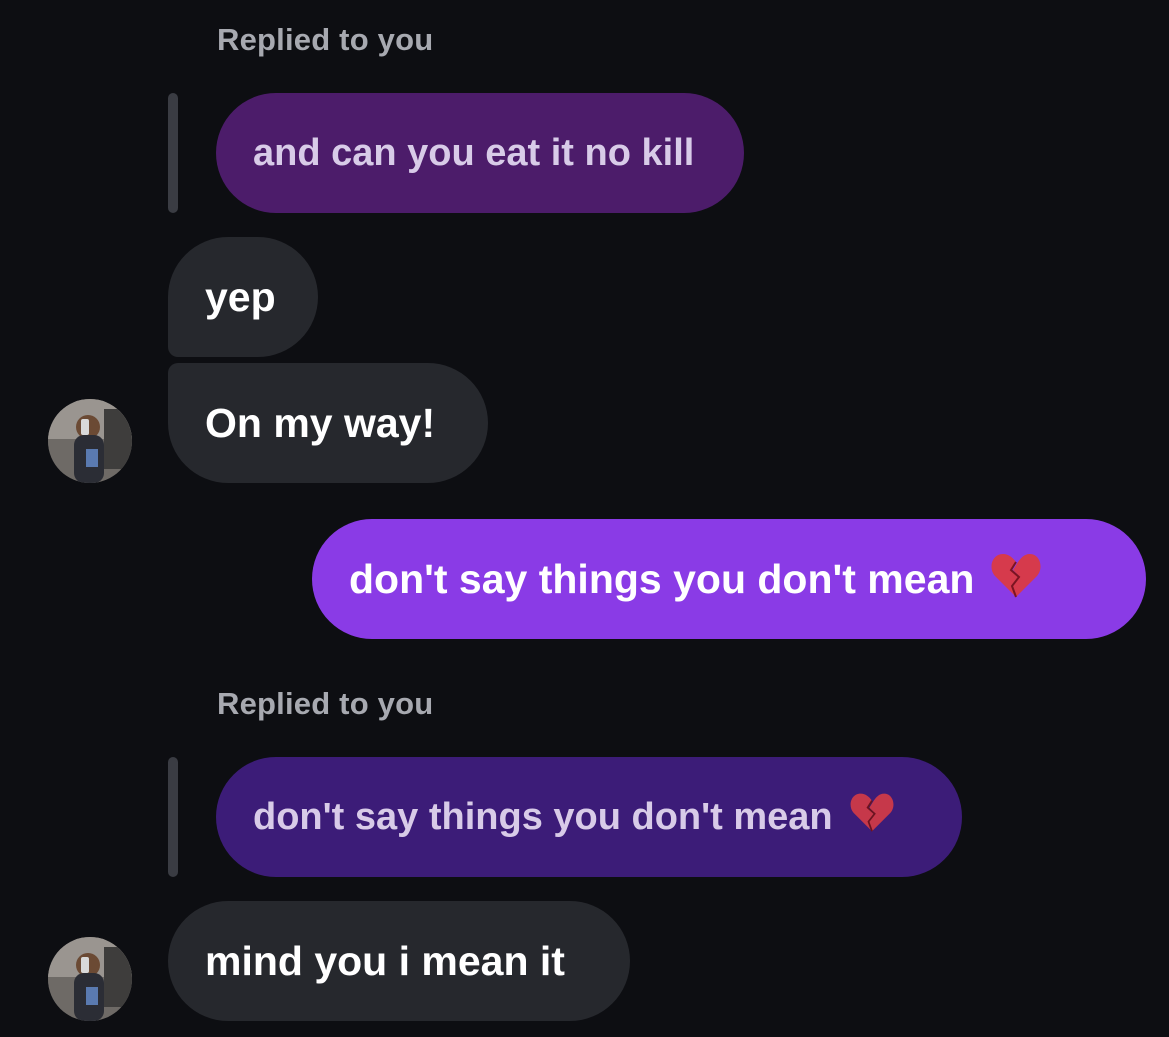 Image resolution: width=1169 pixels, height=1037 pixels. I want to click on message-text: don't say things you don't mean, so click(662, 579).